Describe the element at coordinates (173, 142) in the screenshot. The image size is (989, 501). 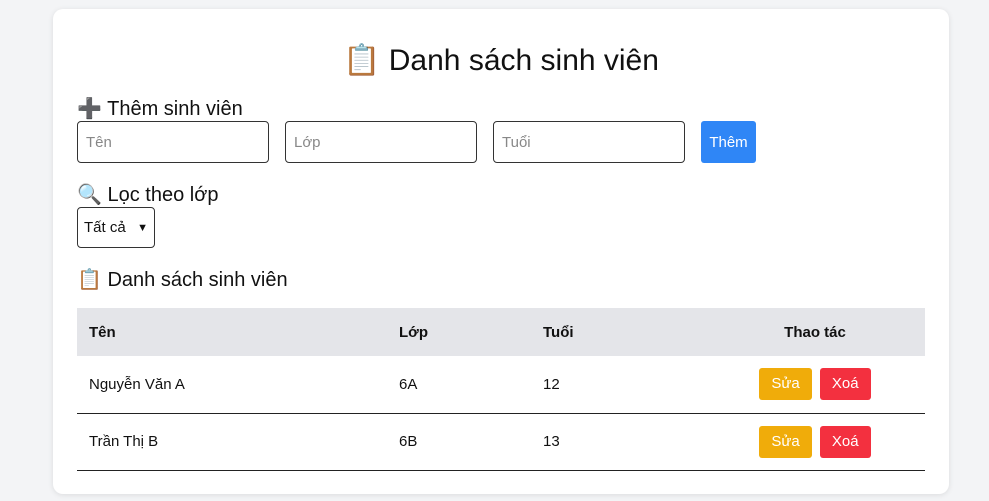
I see `name-input` at that location.